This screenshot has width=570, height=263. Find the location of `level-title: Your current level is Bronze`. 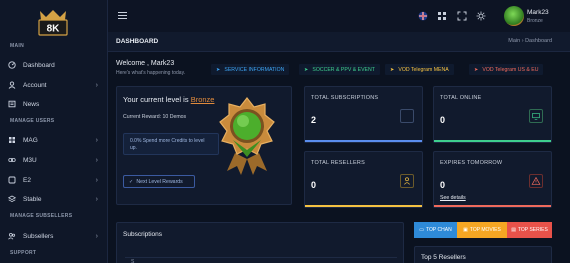

level-title: Your current level is Bronze is located at coordinates (169, 99).